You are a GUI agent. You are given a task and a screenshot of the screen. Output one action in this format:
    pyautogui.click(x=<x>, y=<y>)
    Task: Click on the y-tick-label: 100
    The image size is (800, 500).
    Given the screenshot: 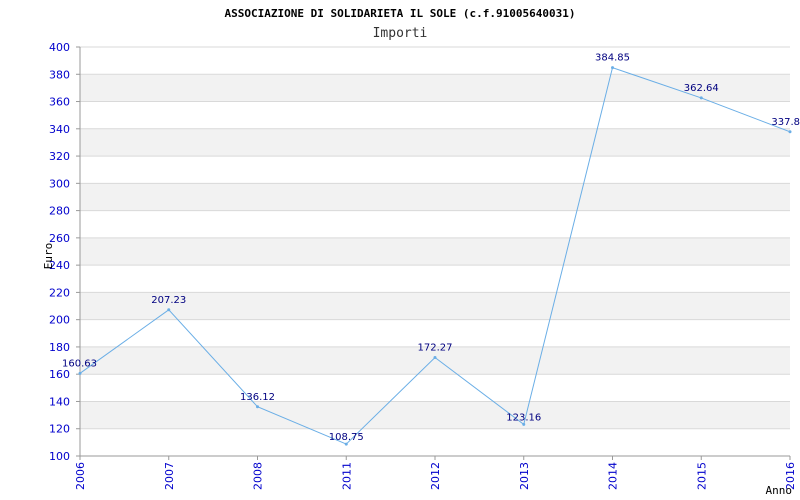 What is the action you would take?
    pyautogui.click(x=59, y=456)
    